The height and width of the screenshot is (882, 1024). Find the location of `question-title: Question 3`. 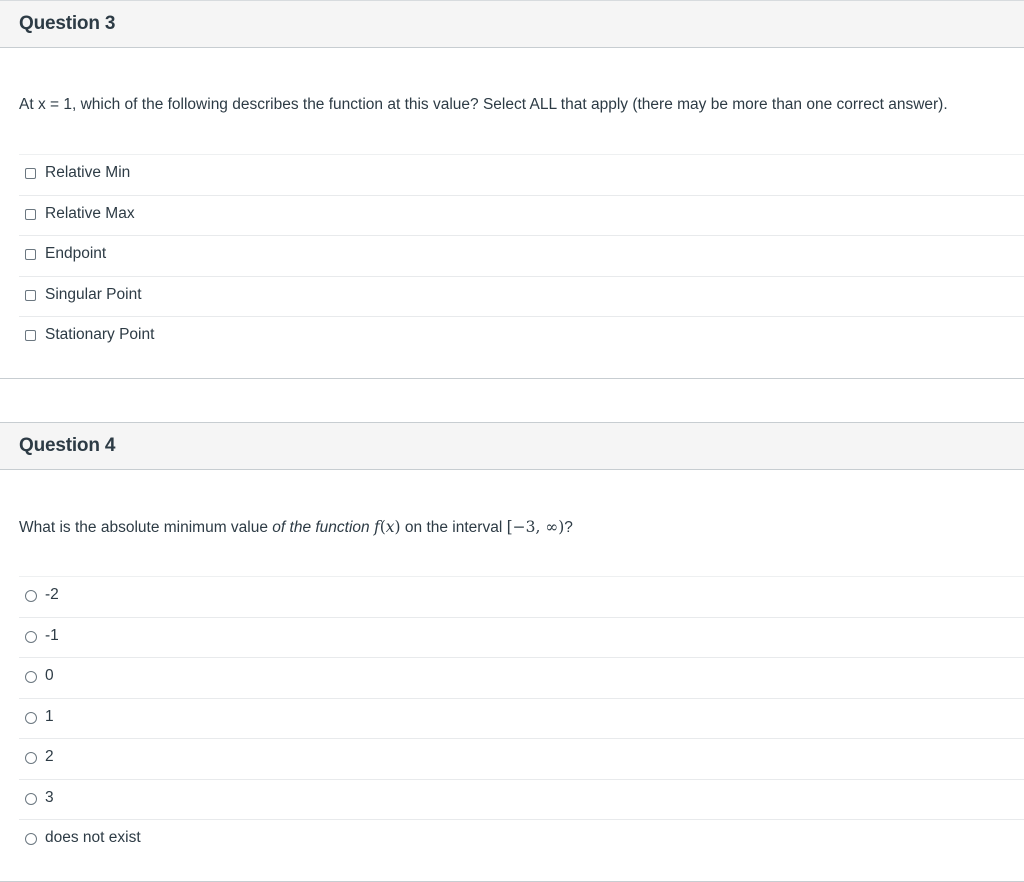

question-title: Question 3 is located at coordinates (67, 23).